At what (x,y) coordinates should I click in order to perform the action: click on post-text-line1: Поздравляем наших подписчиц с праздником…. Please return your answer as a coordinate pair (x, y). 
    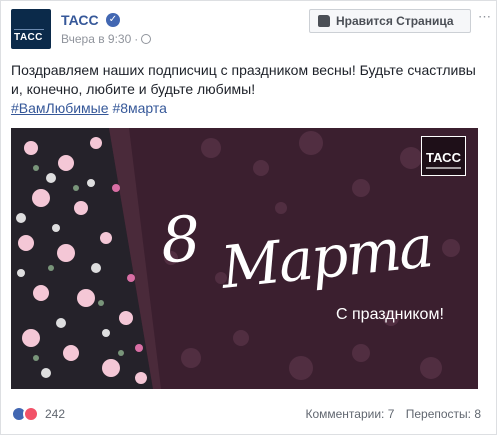
    Looking at the image, I should click on (243, 70).